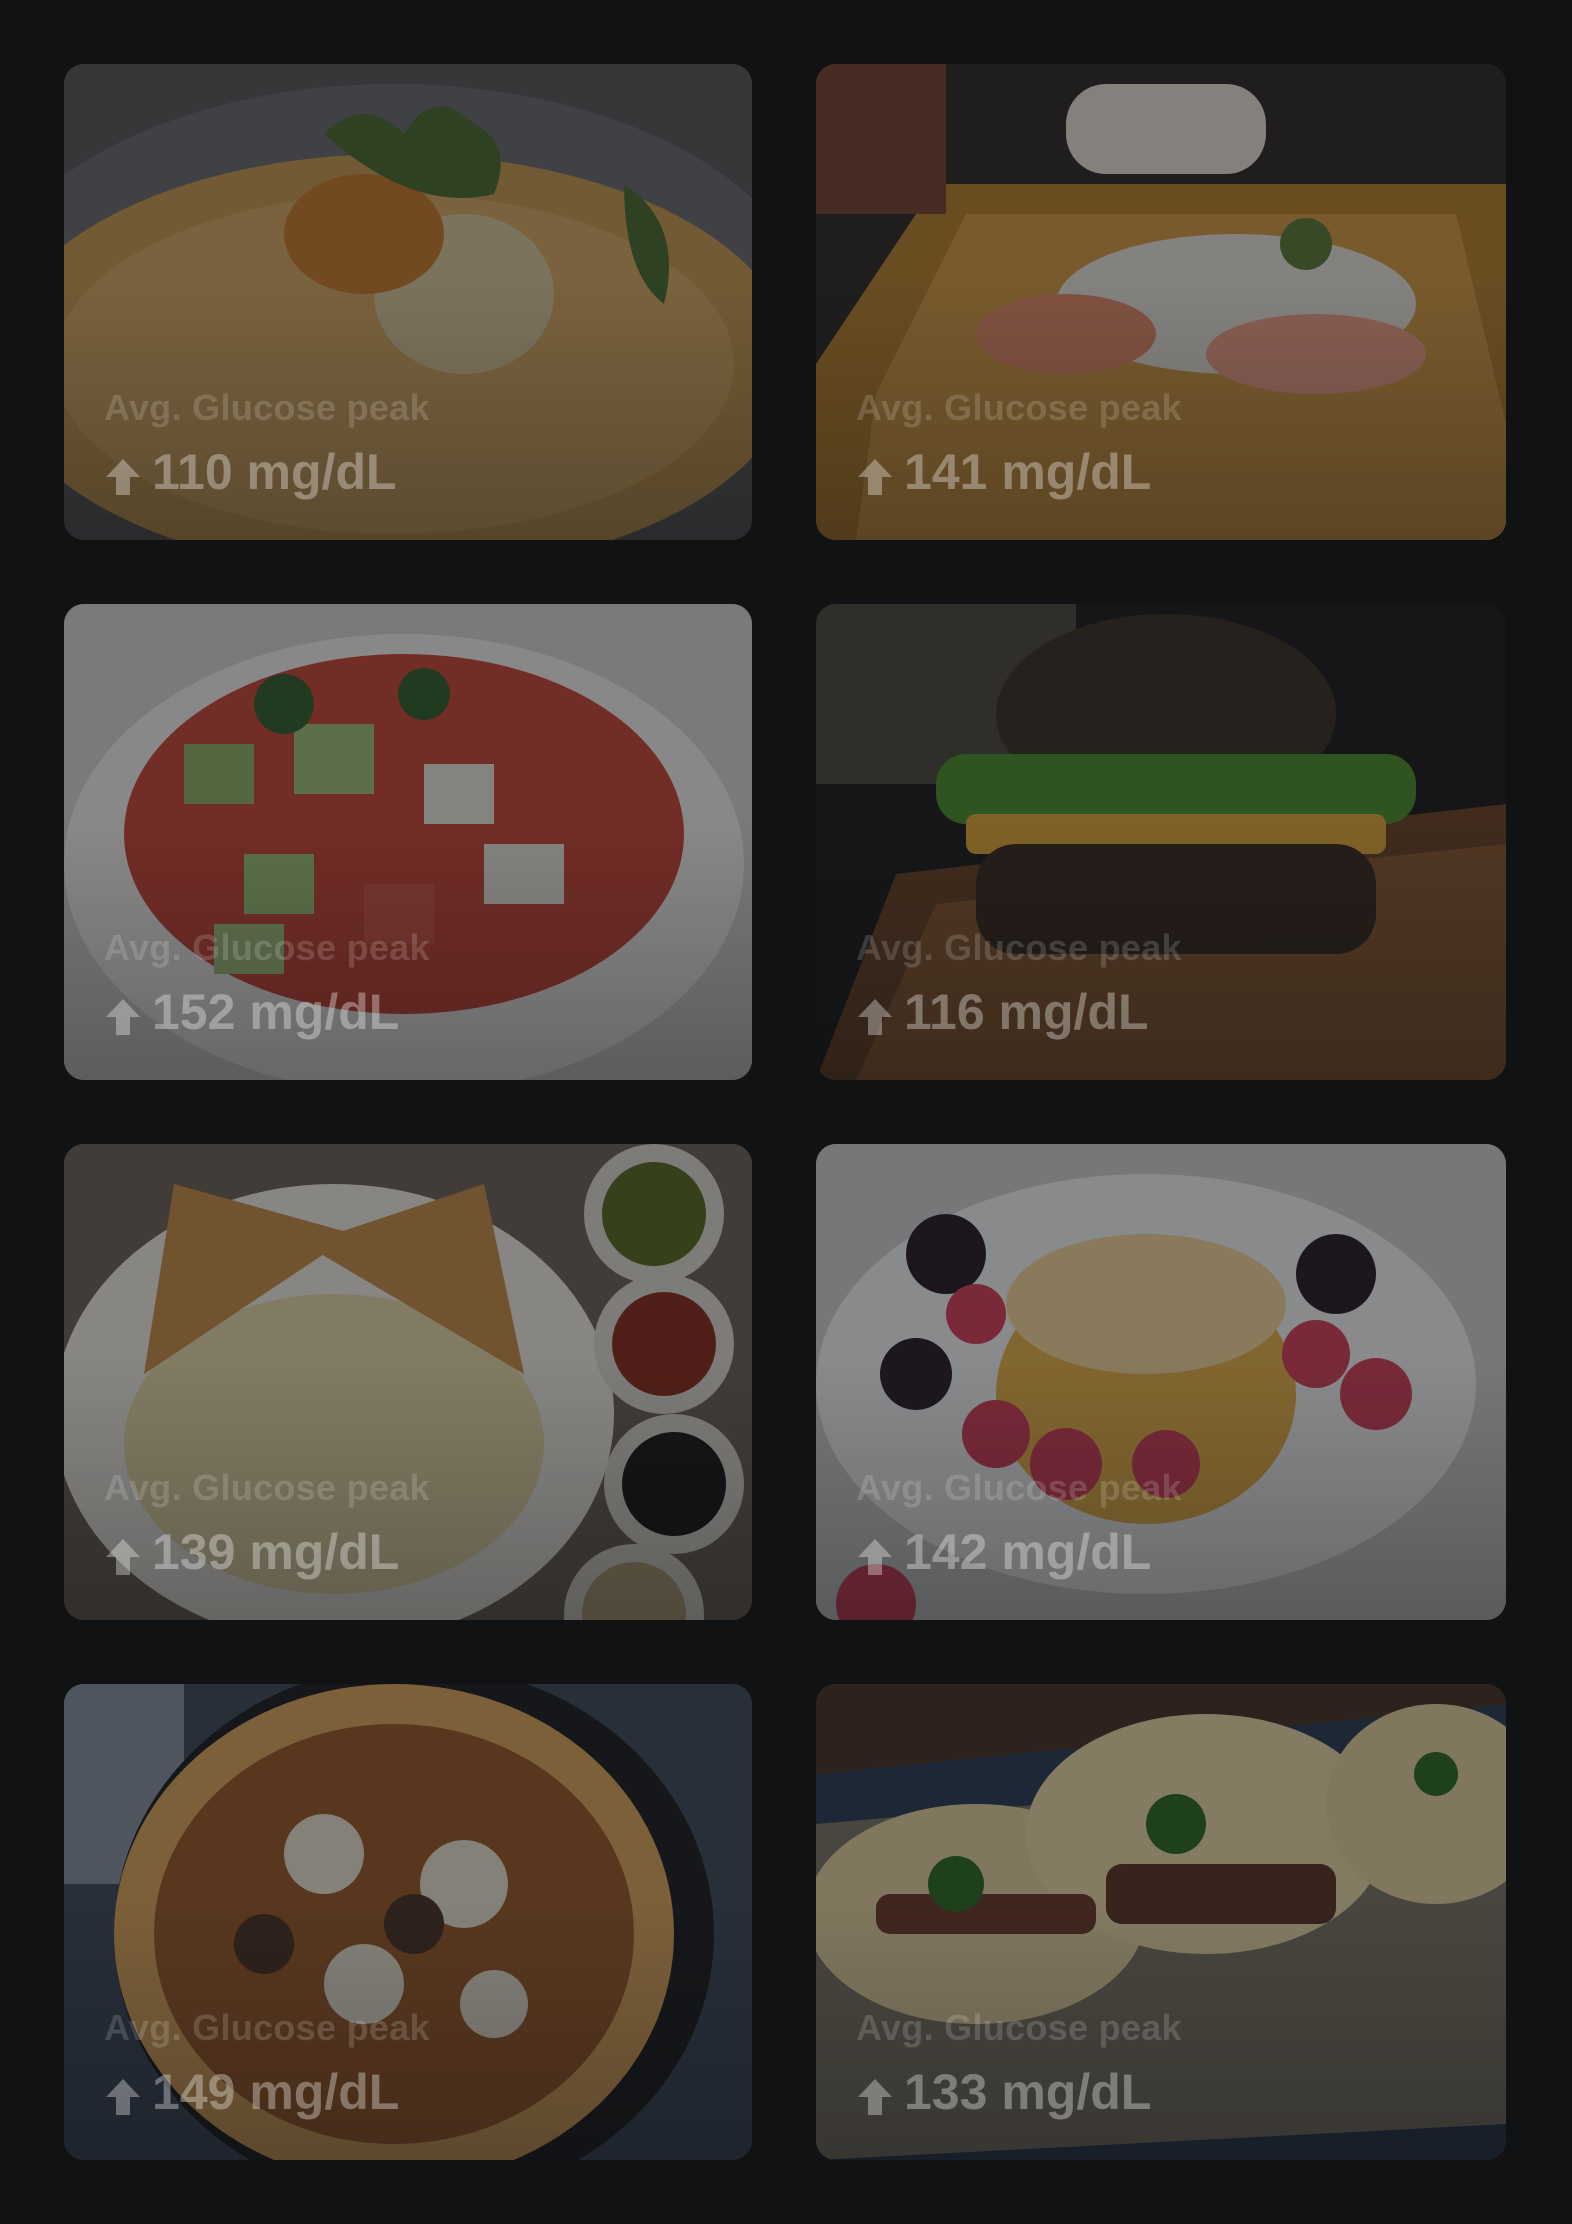  I want to click on glucose-caption: Avg. Glucose peak 116 mg/dL, so click(1019, 983).